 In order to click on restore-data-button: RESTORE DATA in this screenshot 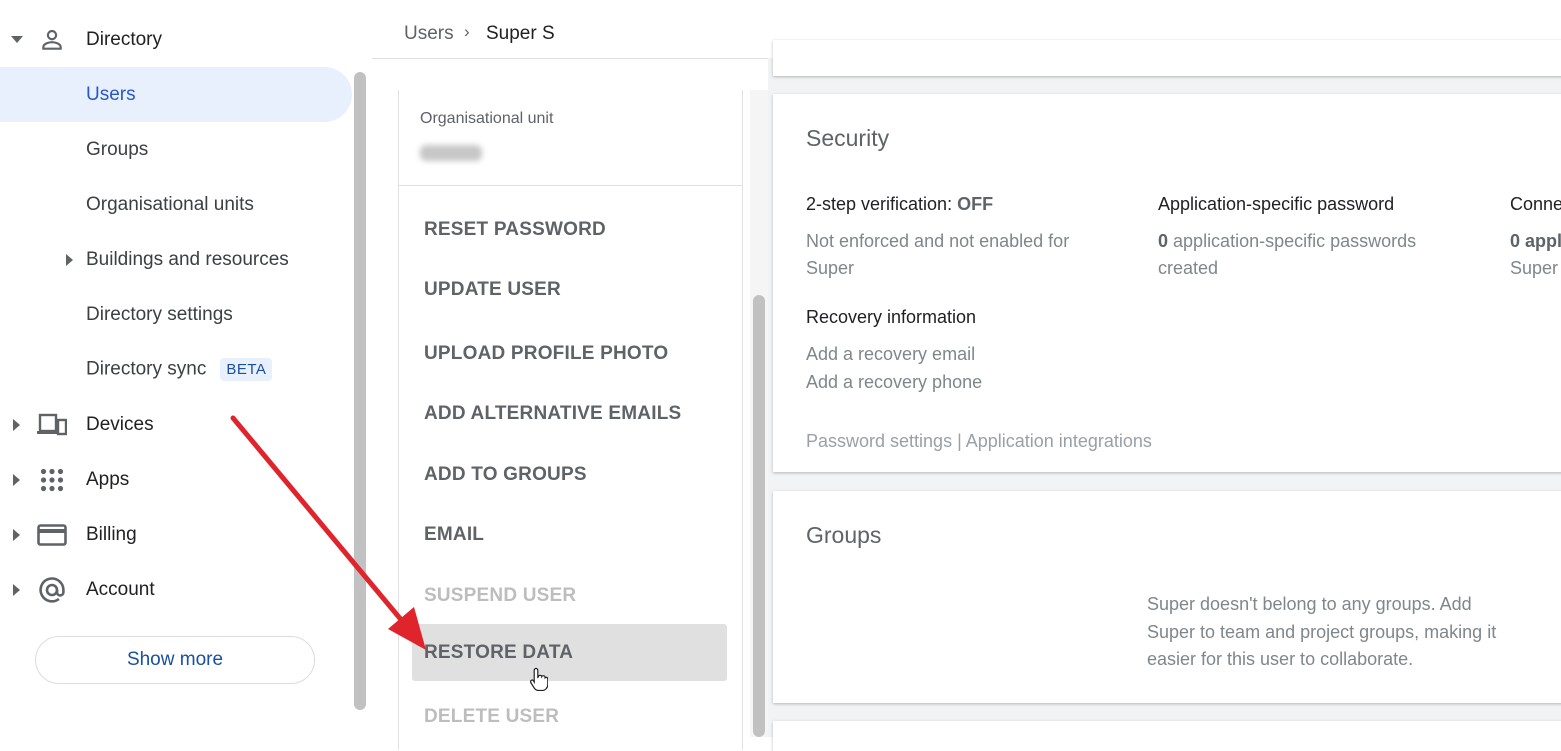, I will do `click(569, 652)`.